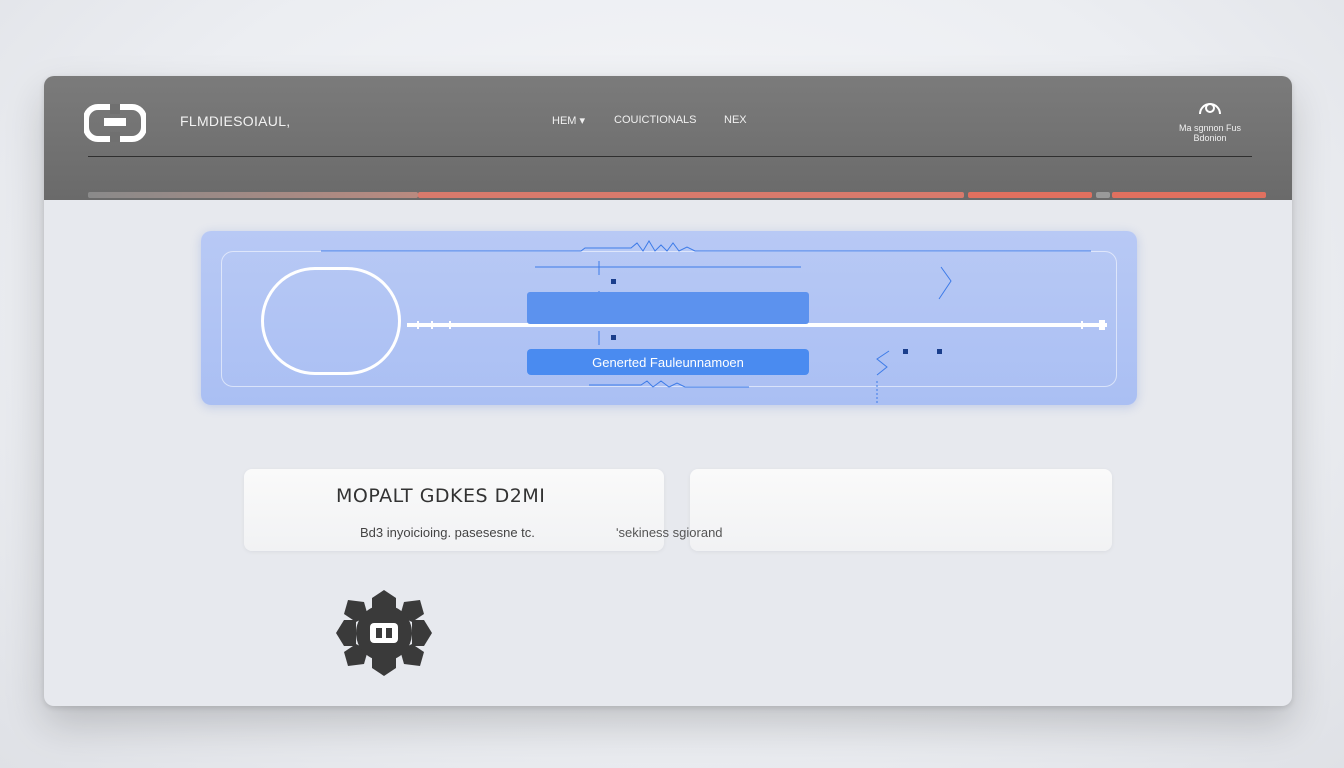  What do you see at coordinates (1210, 128) in the screenshot?
I see `account-name: Ma sgnnon Fus` at bounding box center [1210, 128].